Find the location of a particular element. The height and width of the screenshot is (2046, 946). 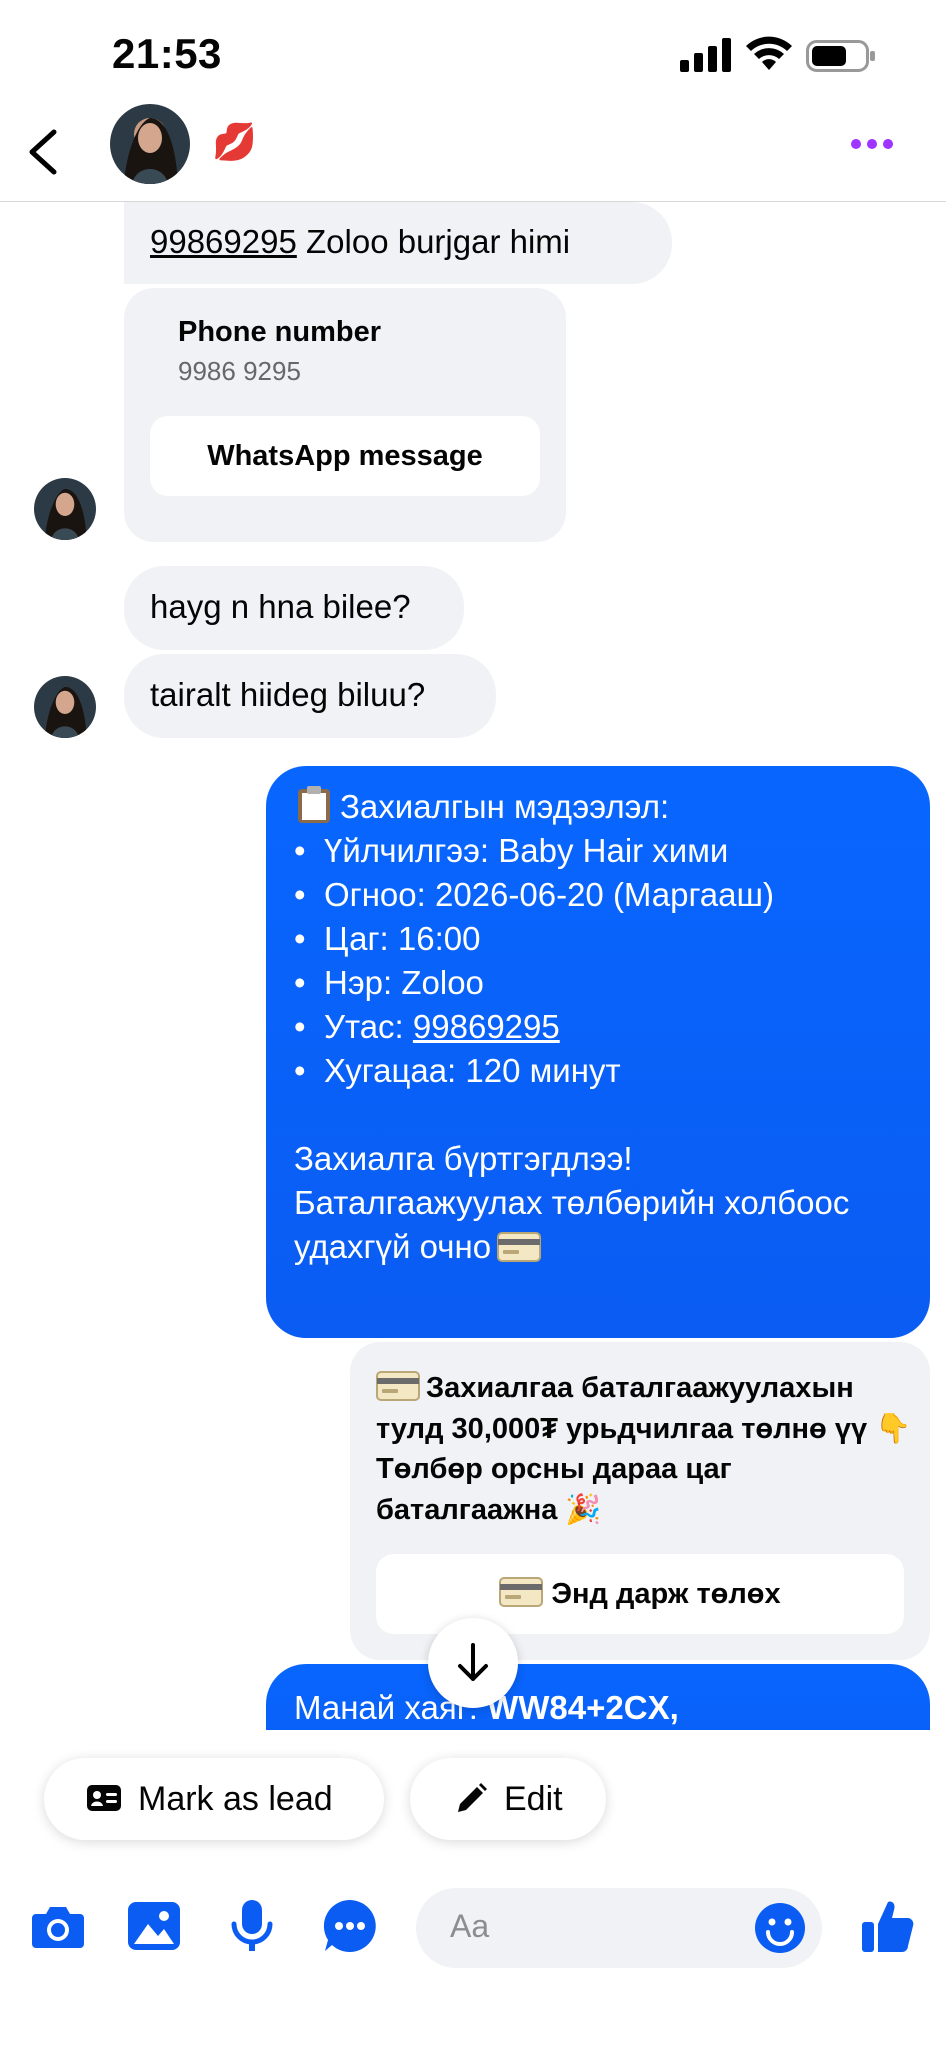

pointing-down-emoji: 👇 is located at coordinates (893, 1428).